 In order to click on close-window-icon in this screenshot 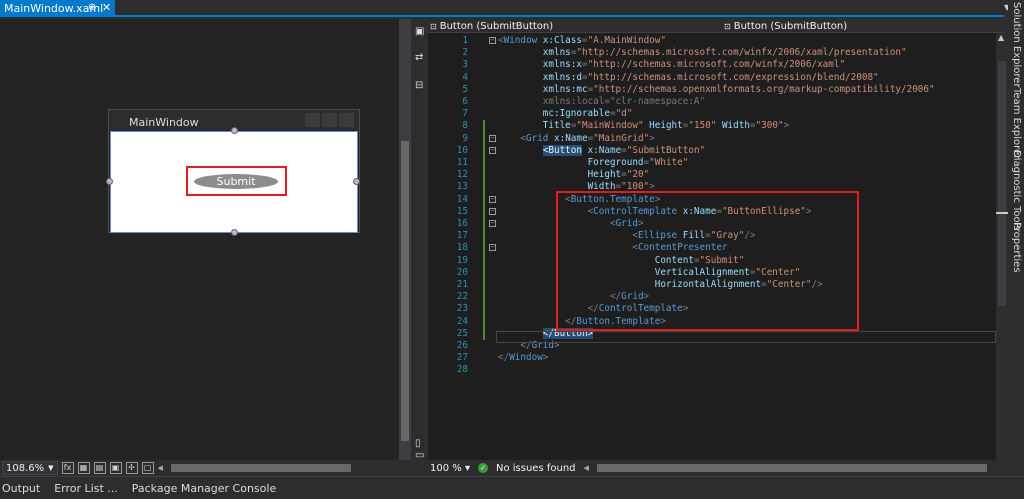, I will do `click(346, 120)`.